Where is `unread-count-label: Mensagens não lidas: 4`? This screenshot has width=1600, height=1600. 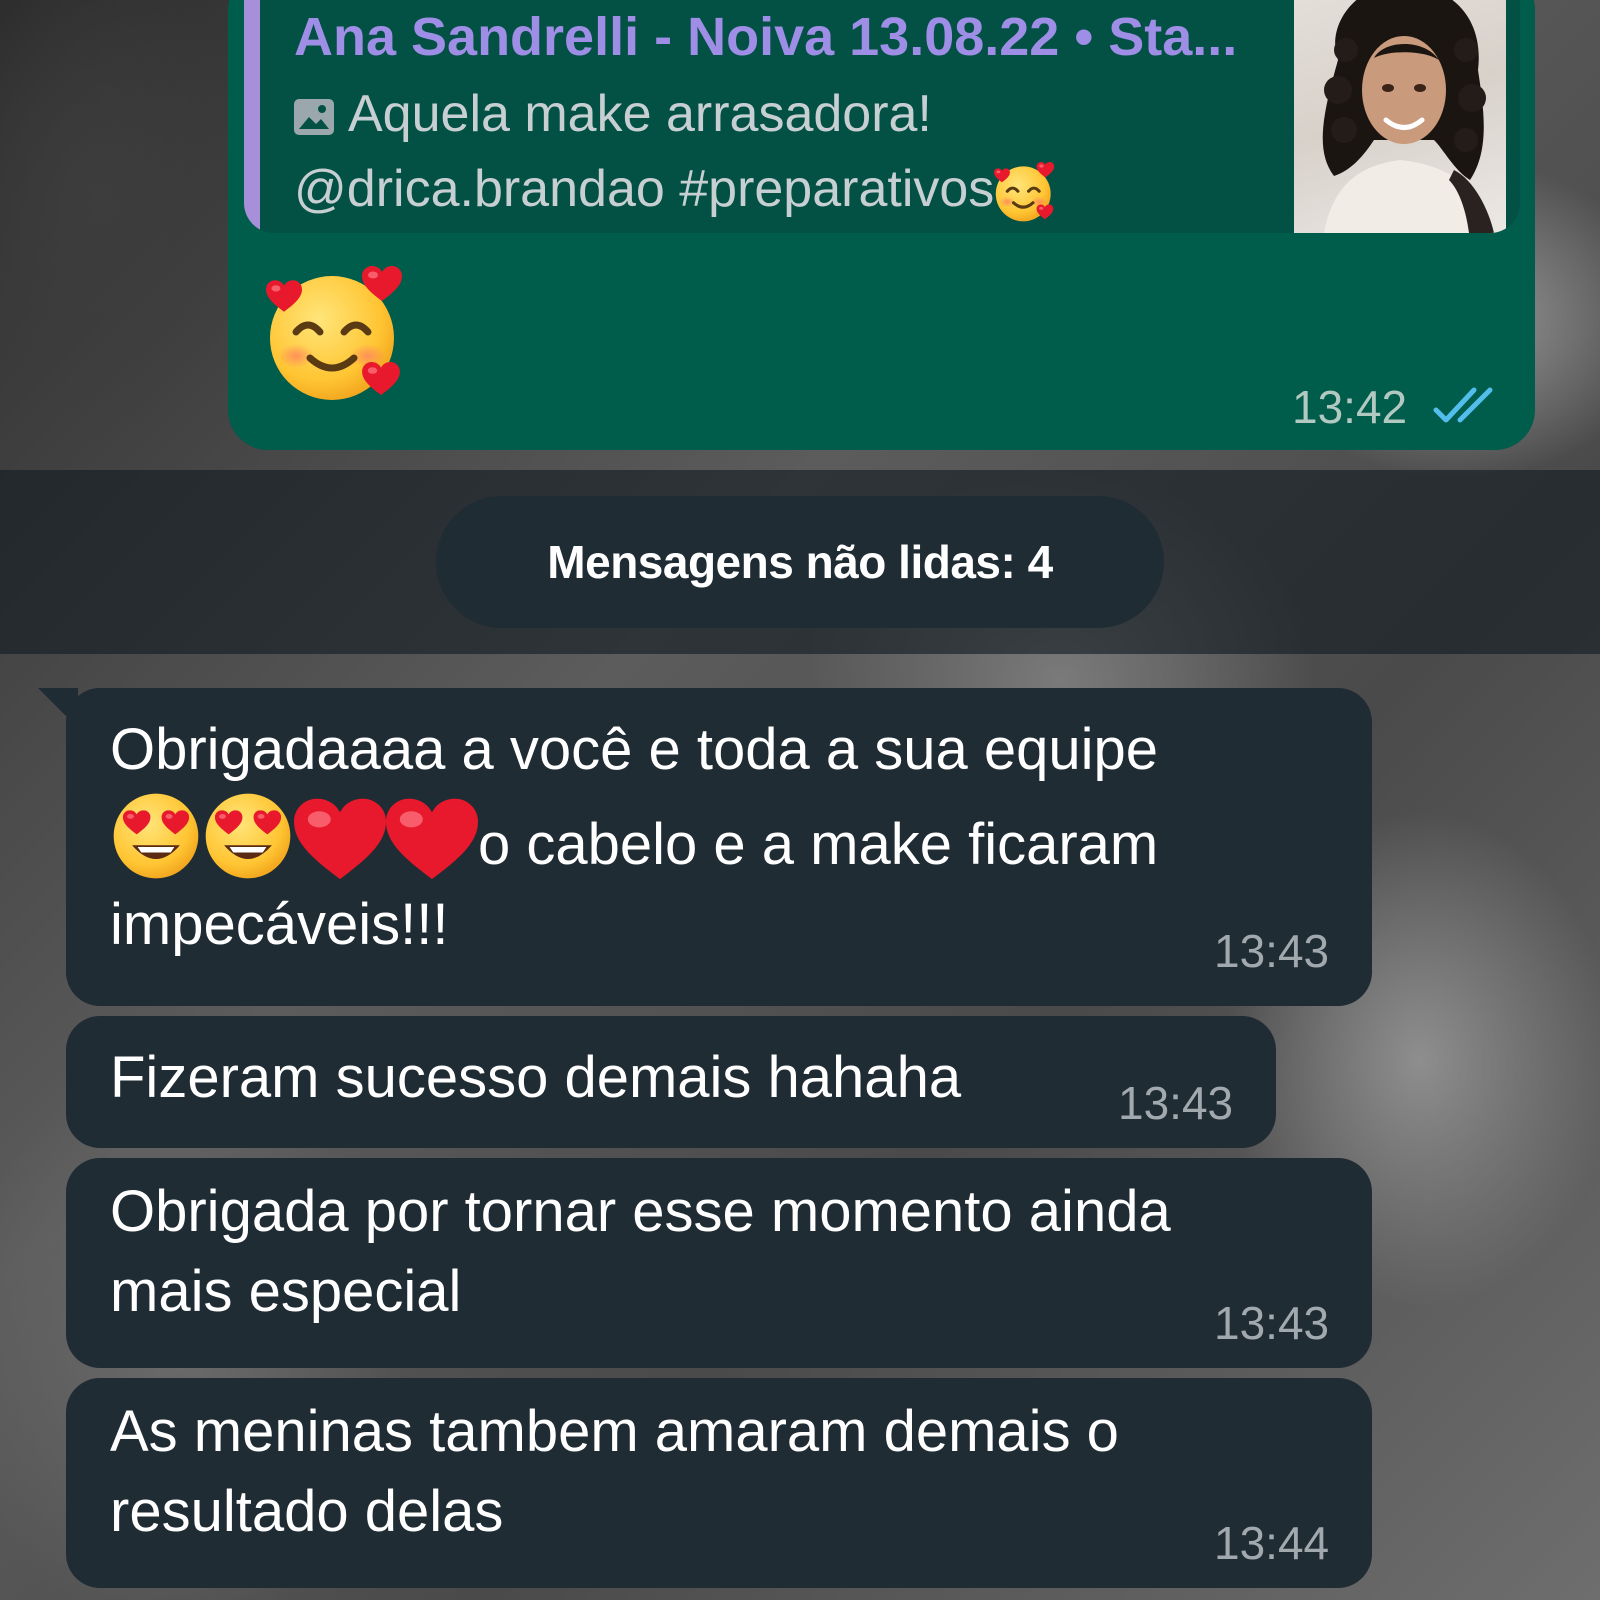
unread-count-label: Mensagens não lidas: 4 is located at coordinates (800, 562).